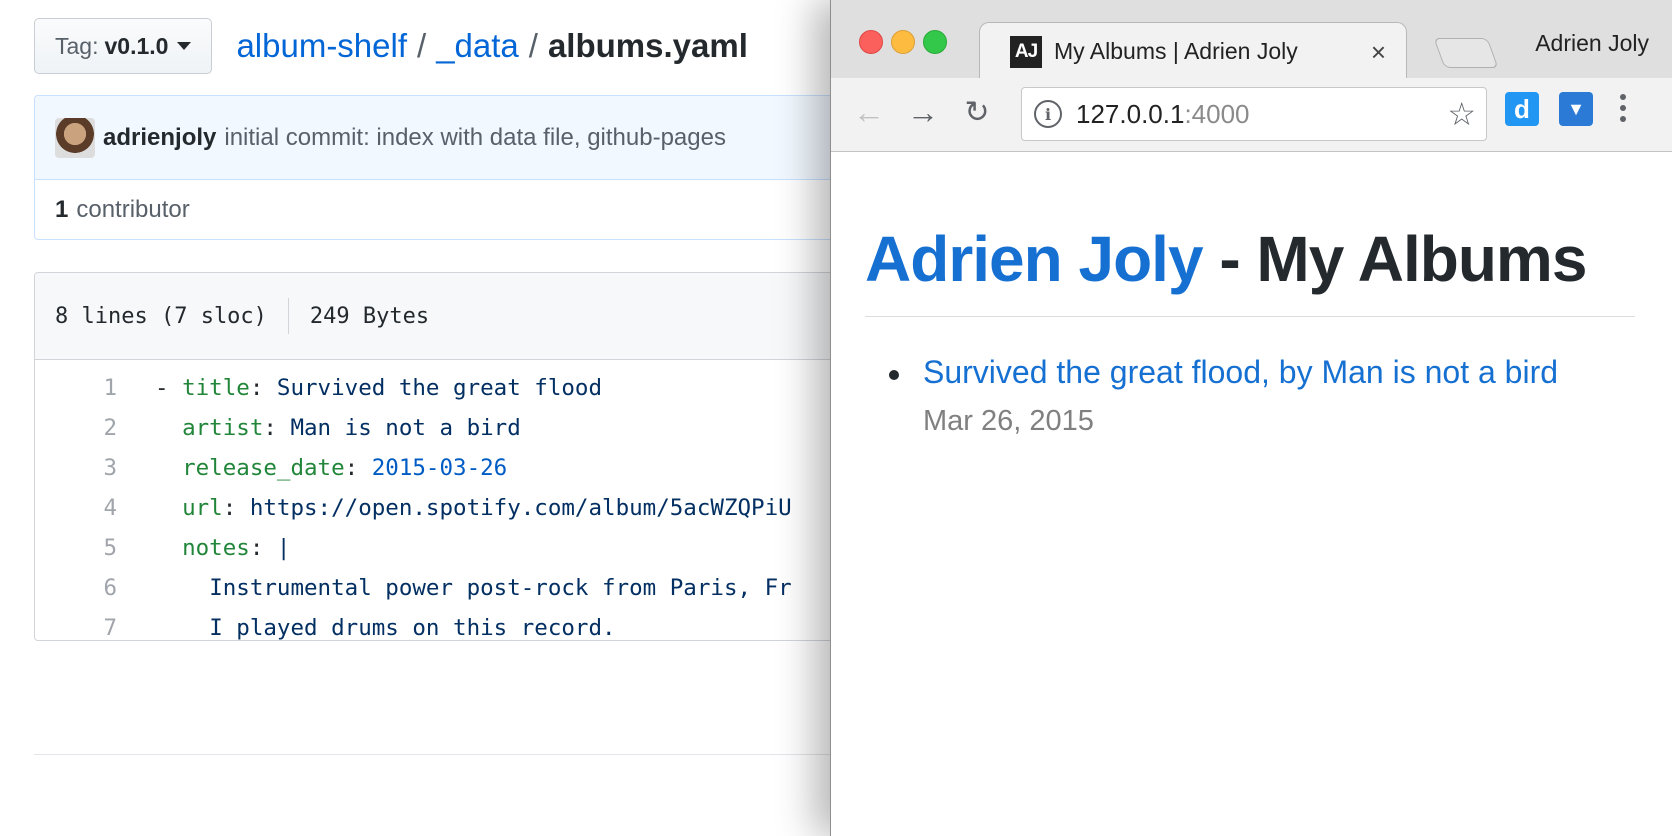  Describe the element at coordinates (223, 428) in the screenshot. I see `yaml-key: artist` at that location.